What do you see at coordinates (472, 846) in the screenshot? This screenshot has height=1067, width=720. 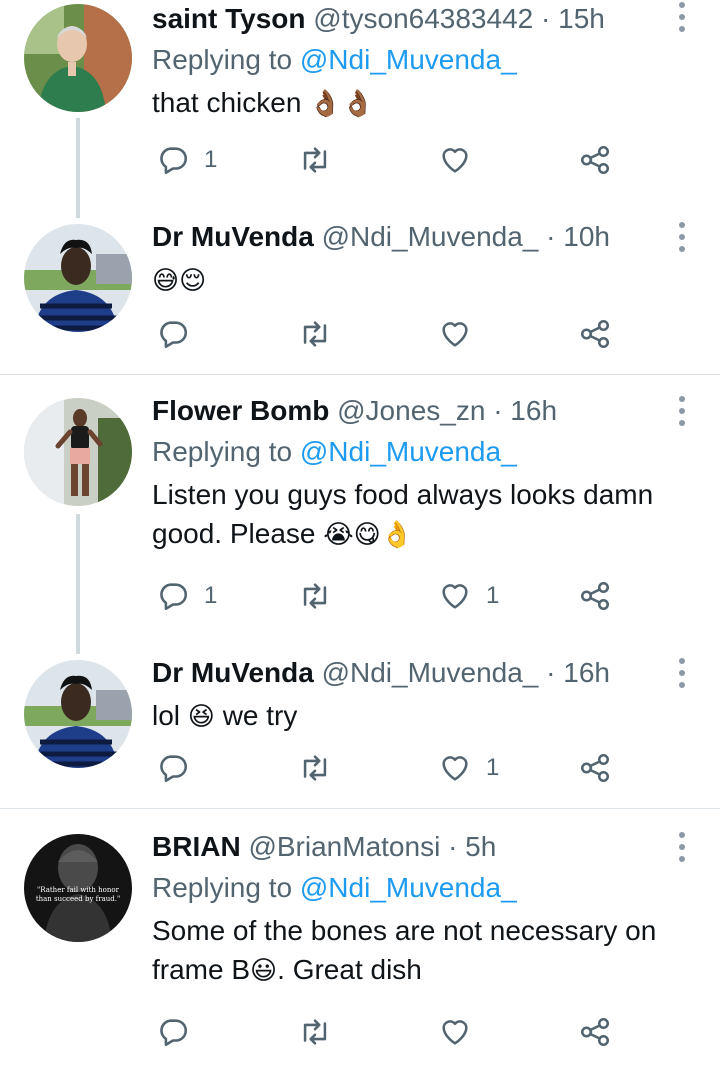 I see `timestamp: · 5h` at bounding box center [472, 846].